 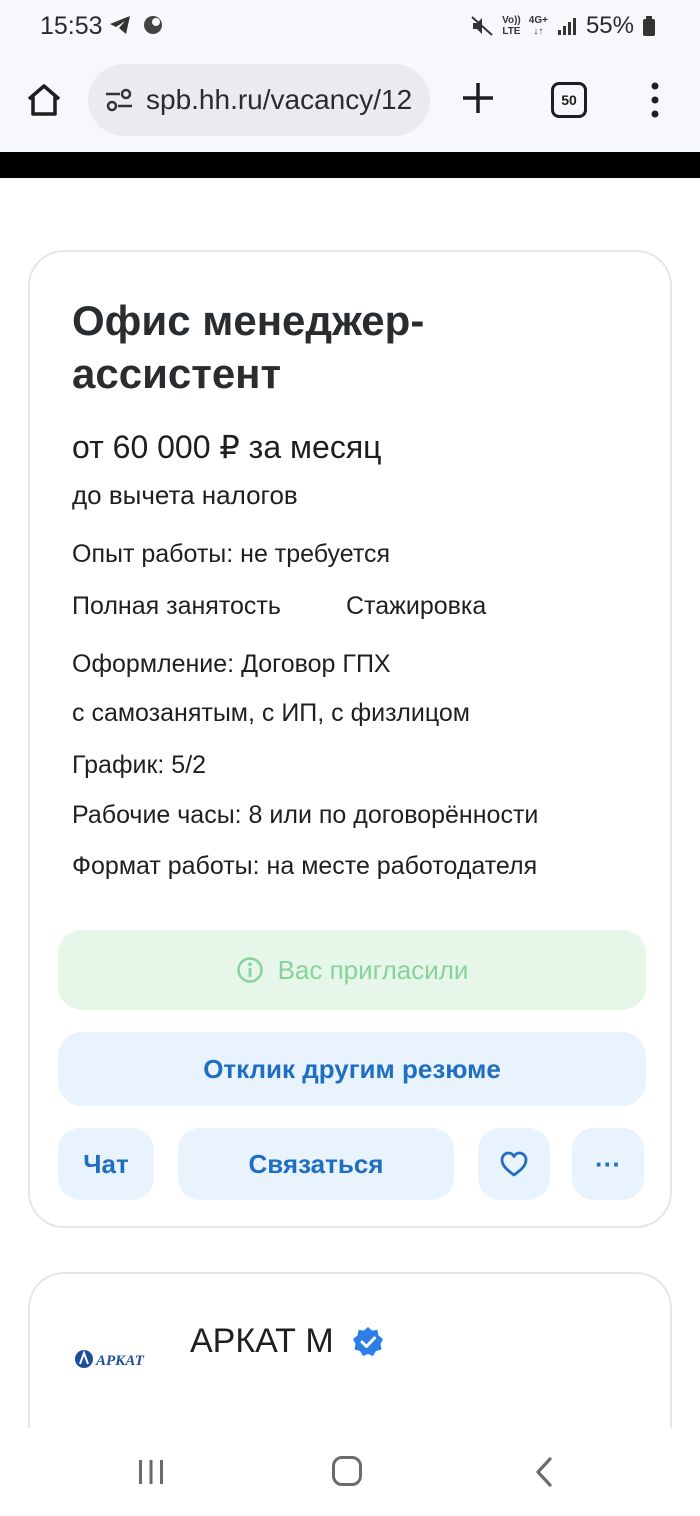 What do you see at coordinates (231, 664) in the screenshot?
I see `contract-type: Оформление: Договор ГПХ` at bounding box center [231, 664].